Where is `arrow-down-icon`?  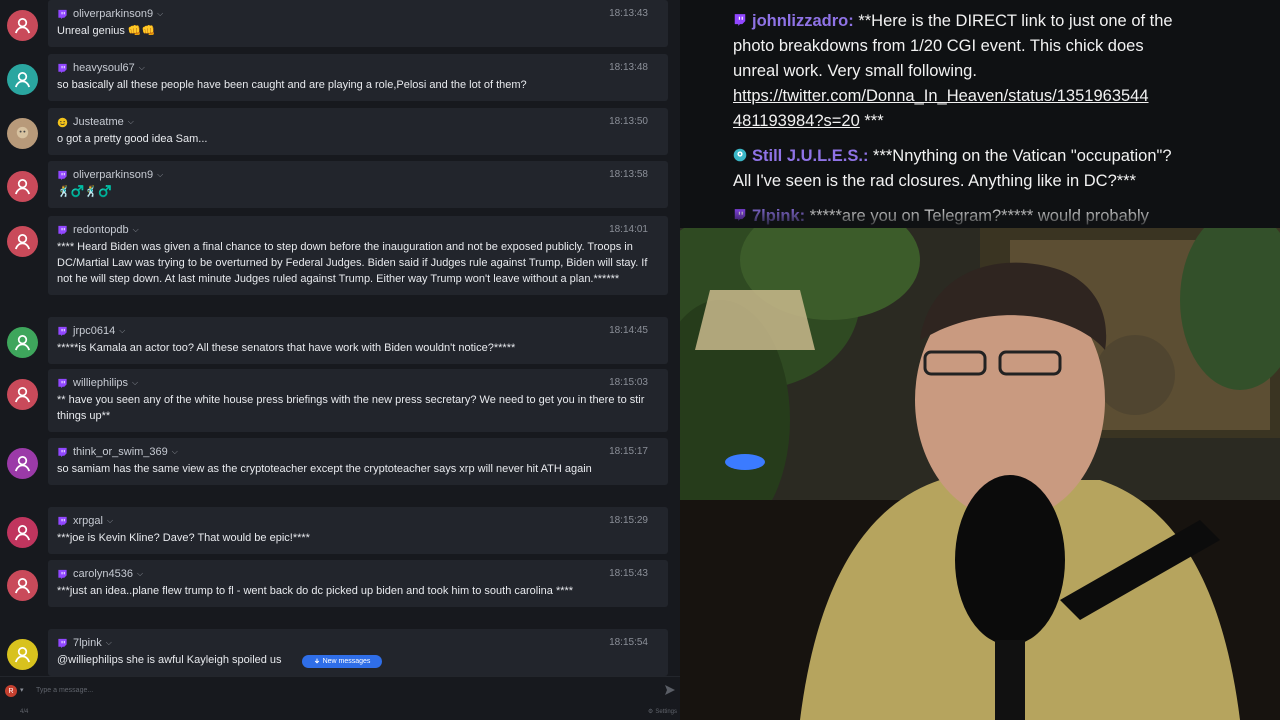 arrow-down-icon is located at coordinates (317, 662).